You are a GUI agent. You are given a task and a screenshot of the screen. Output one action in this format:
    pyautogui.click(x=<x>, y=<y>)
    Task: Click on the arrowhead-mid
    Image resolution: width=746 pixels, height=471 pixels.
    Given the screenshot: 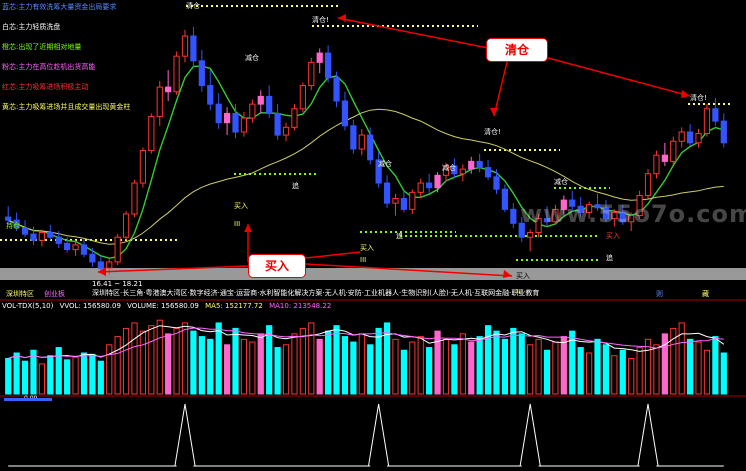 What is the action you would take?
    pyautogui.click(x=494, y=112)
    